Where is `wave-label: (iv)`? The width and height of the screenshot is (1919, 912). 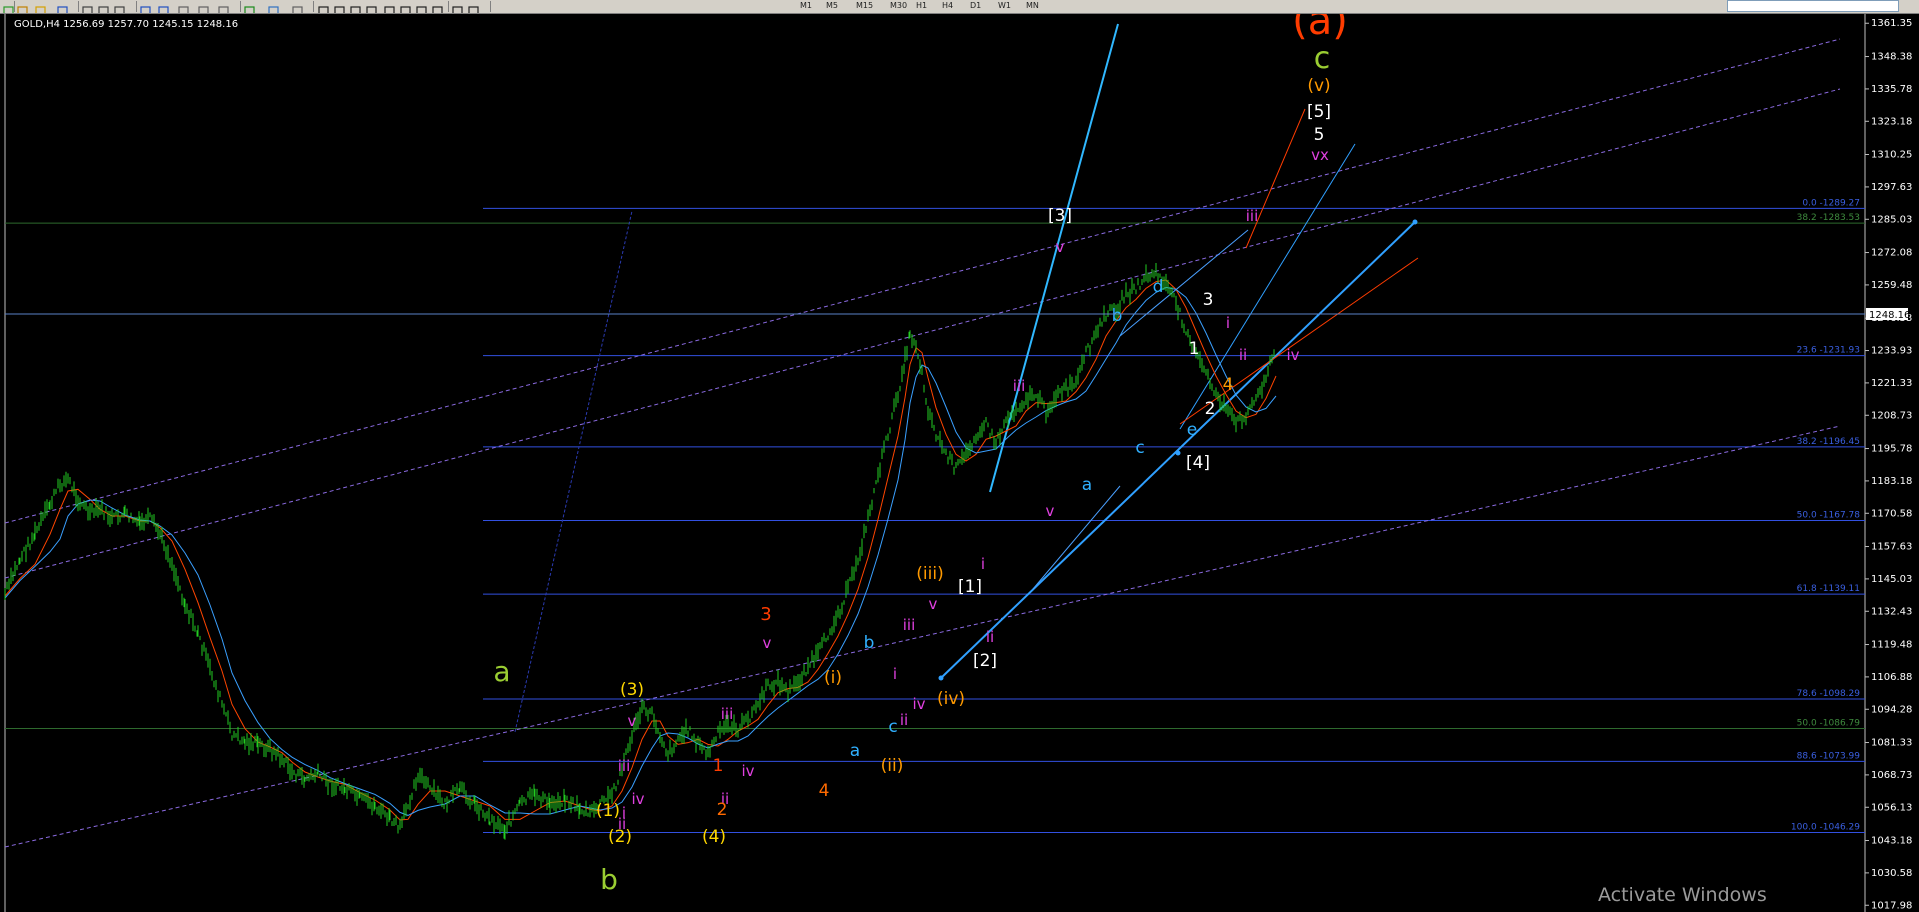 wave-label: (iv) is located at coordinates (951, 699).